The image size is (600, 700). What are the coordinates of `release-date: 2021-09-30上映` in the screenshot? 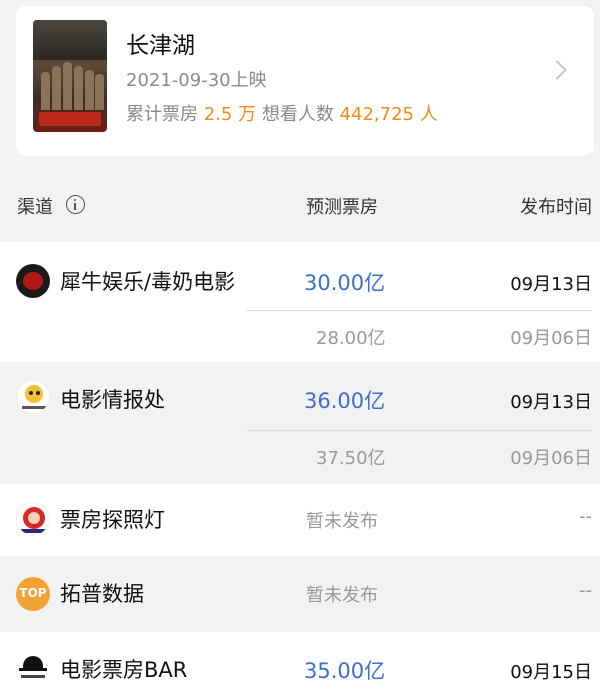 It's located at (196, 80).